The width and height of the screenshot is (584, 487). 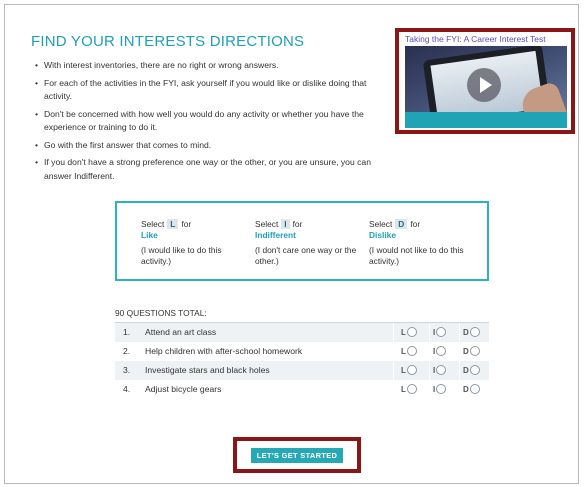 What do you see at coordinates (183, 389) in the screenshot?
I see `question-text: Adjust bicycle gears` at bounding box center [183, 389].